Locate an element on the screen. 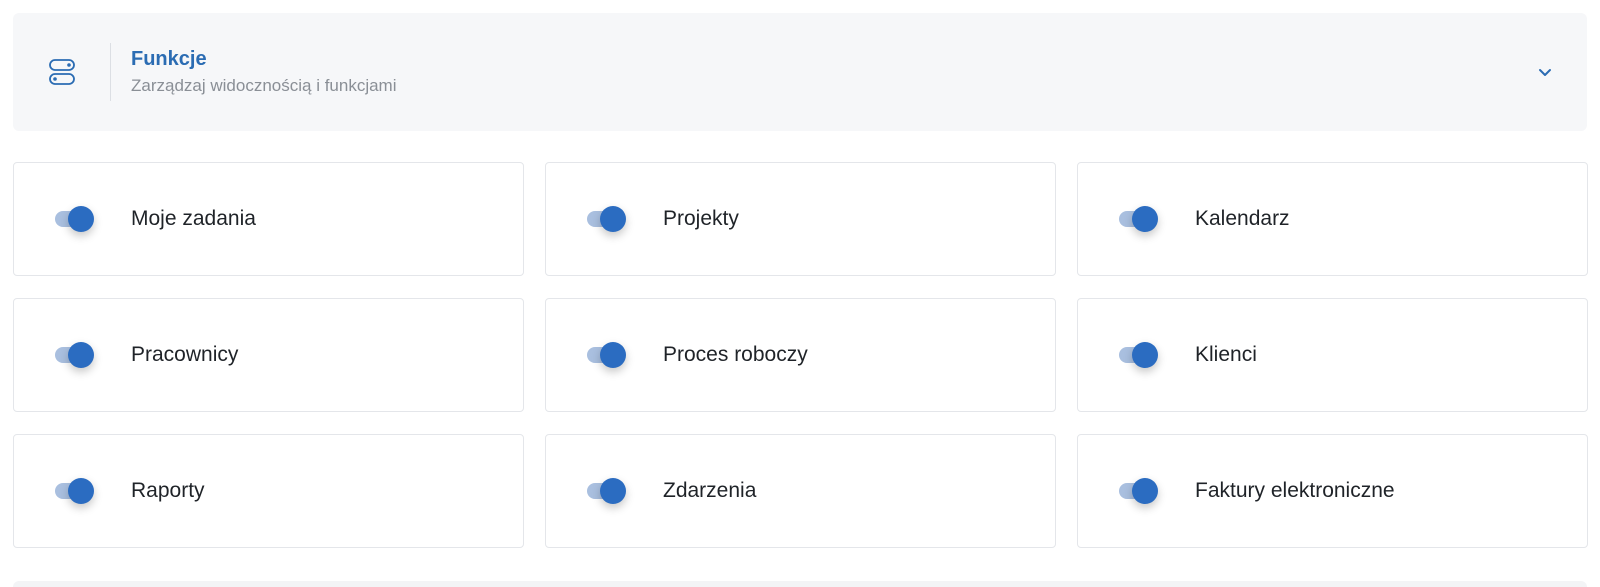 This screenshot has width=1600, height=587. feature-toggle-employees is located at coordinates (76, 355).